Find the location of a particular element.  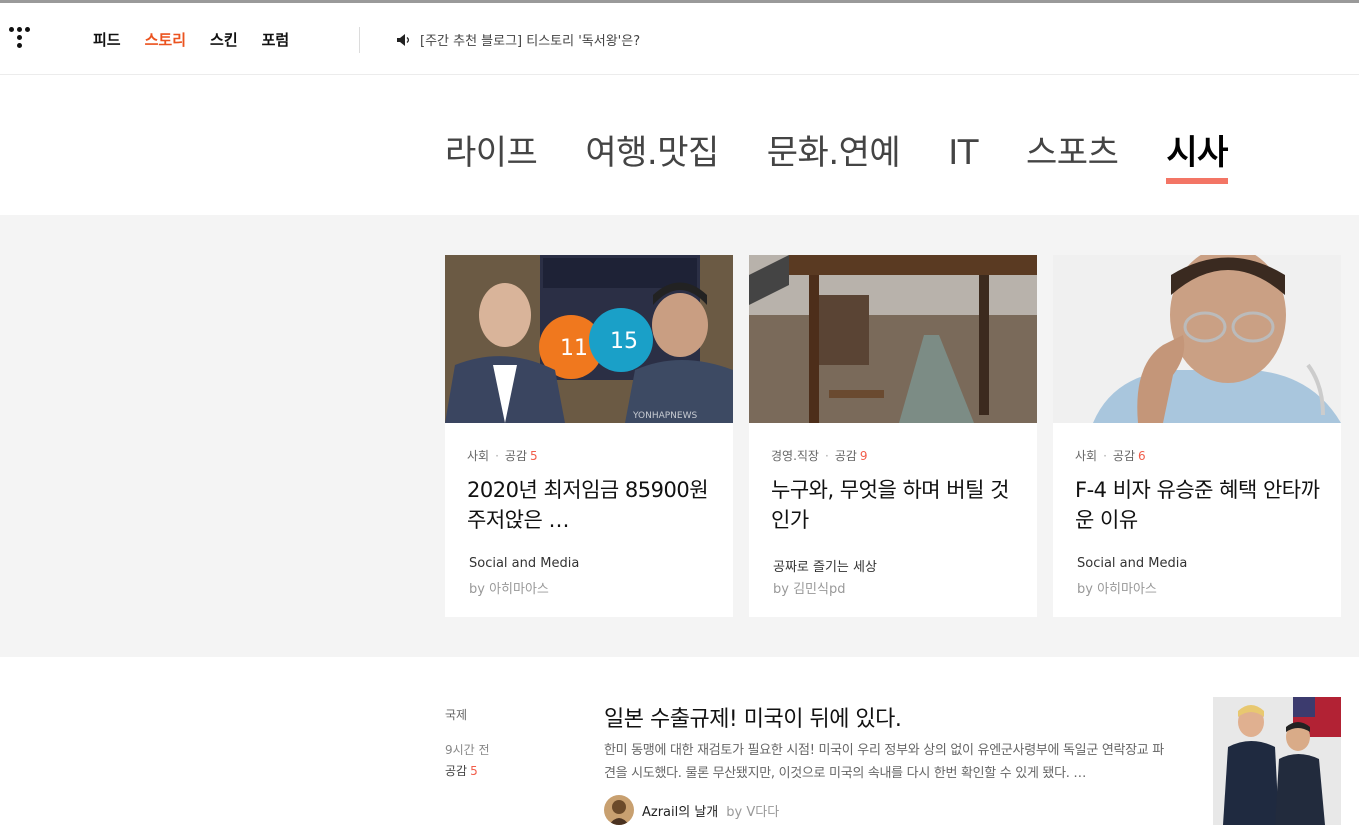

notice-text: [주간 추천 블로그] 티스토리 '독서왕'은? is located at coordinates (530, 41).